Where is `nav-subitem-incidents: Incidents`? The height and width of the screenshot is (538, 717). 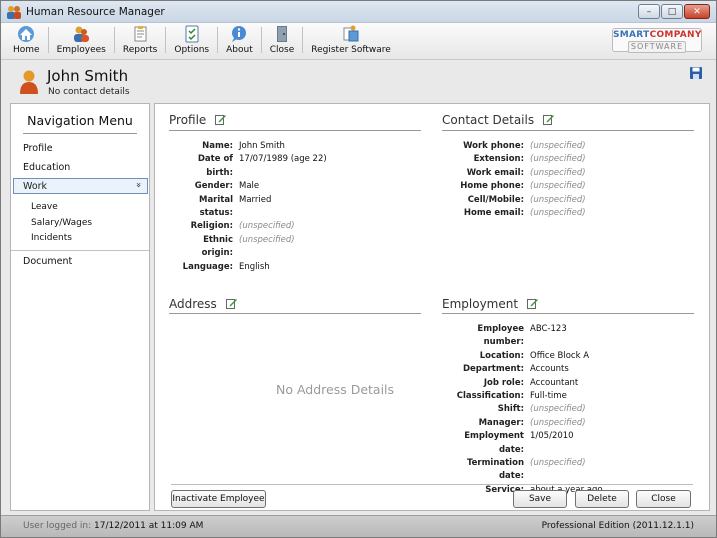
nav-subitem-incidents: Incidents is located at coordinates (51, 238).